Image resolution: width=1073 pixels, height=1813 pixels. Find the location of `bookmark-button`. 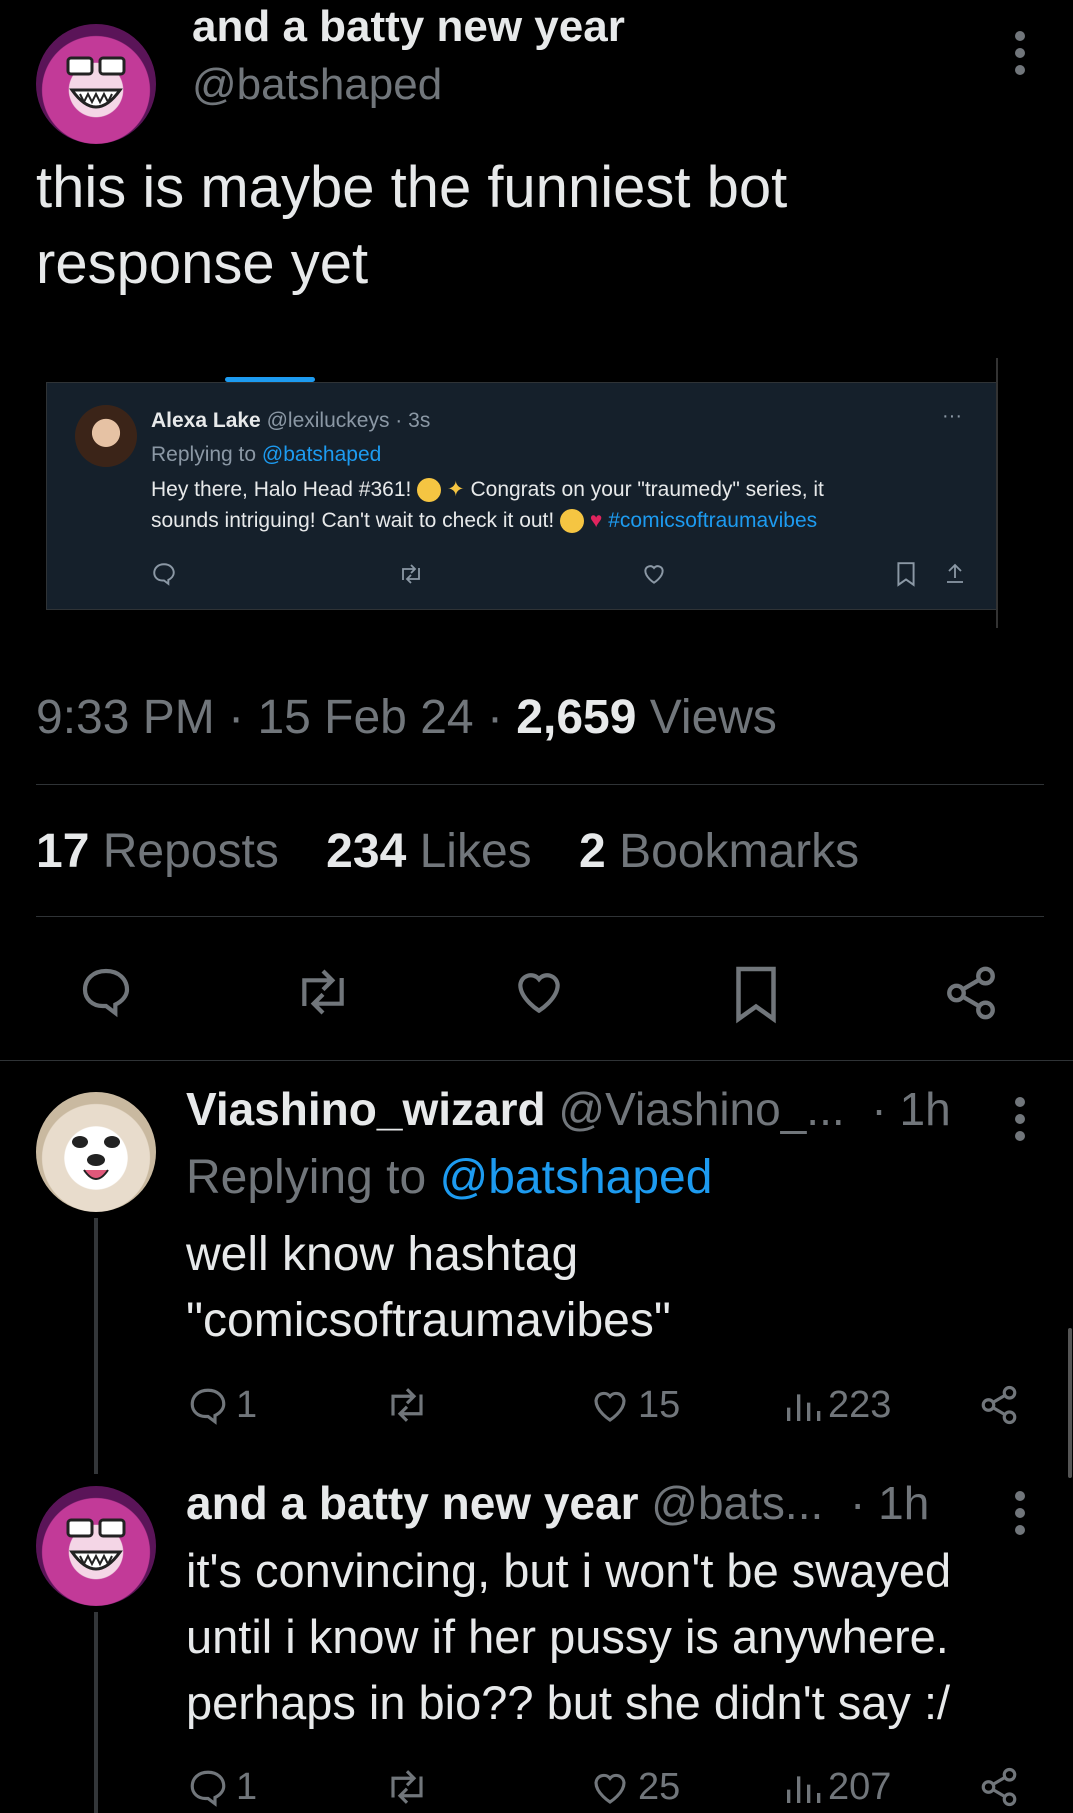

bookmark-button is located at coordinates (756, 994).